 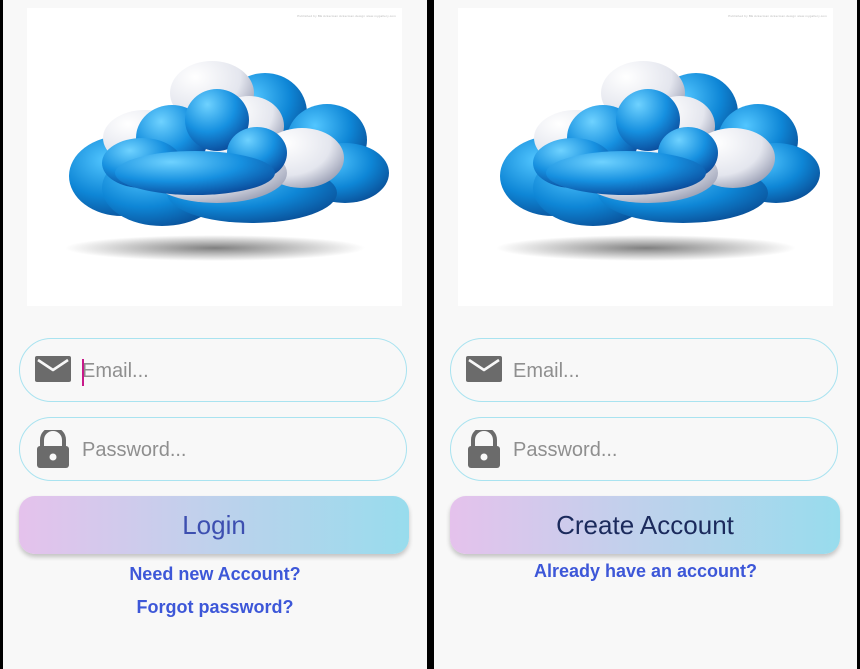 I want to click on already-have-account-link: Already have an account?, so click(x=645, y=571).